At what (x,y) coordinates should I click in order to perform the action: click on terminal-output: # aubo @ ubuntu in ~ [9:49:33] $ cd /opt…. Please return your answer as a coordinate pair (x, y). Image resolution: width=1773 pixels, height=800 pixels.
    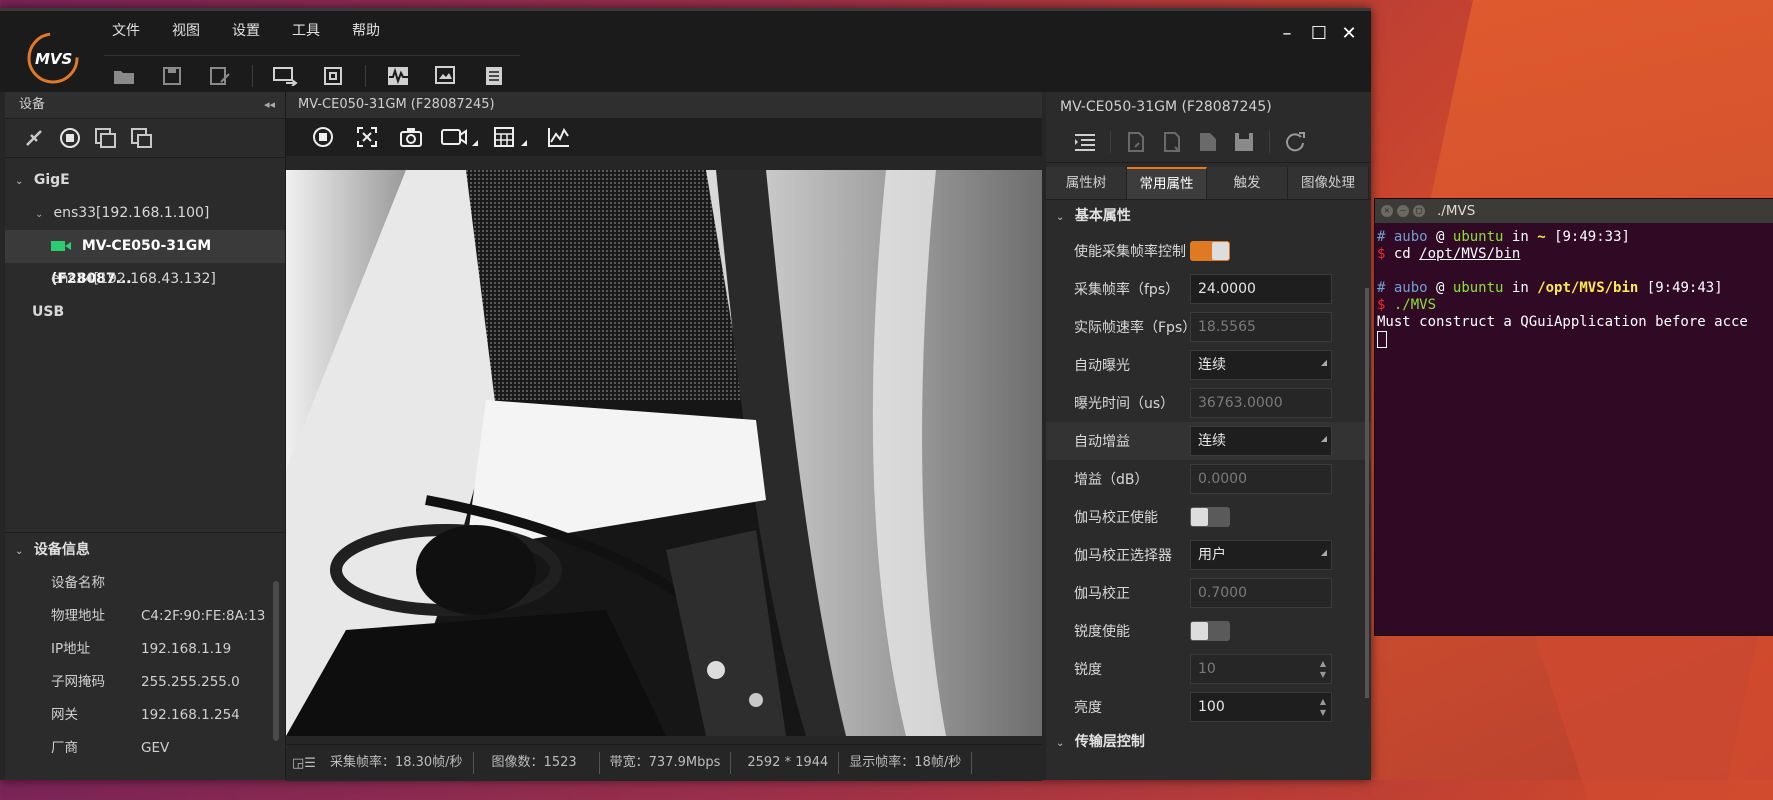
    Looking at the image, I should click on (1574, 289).